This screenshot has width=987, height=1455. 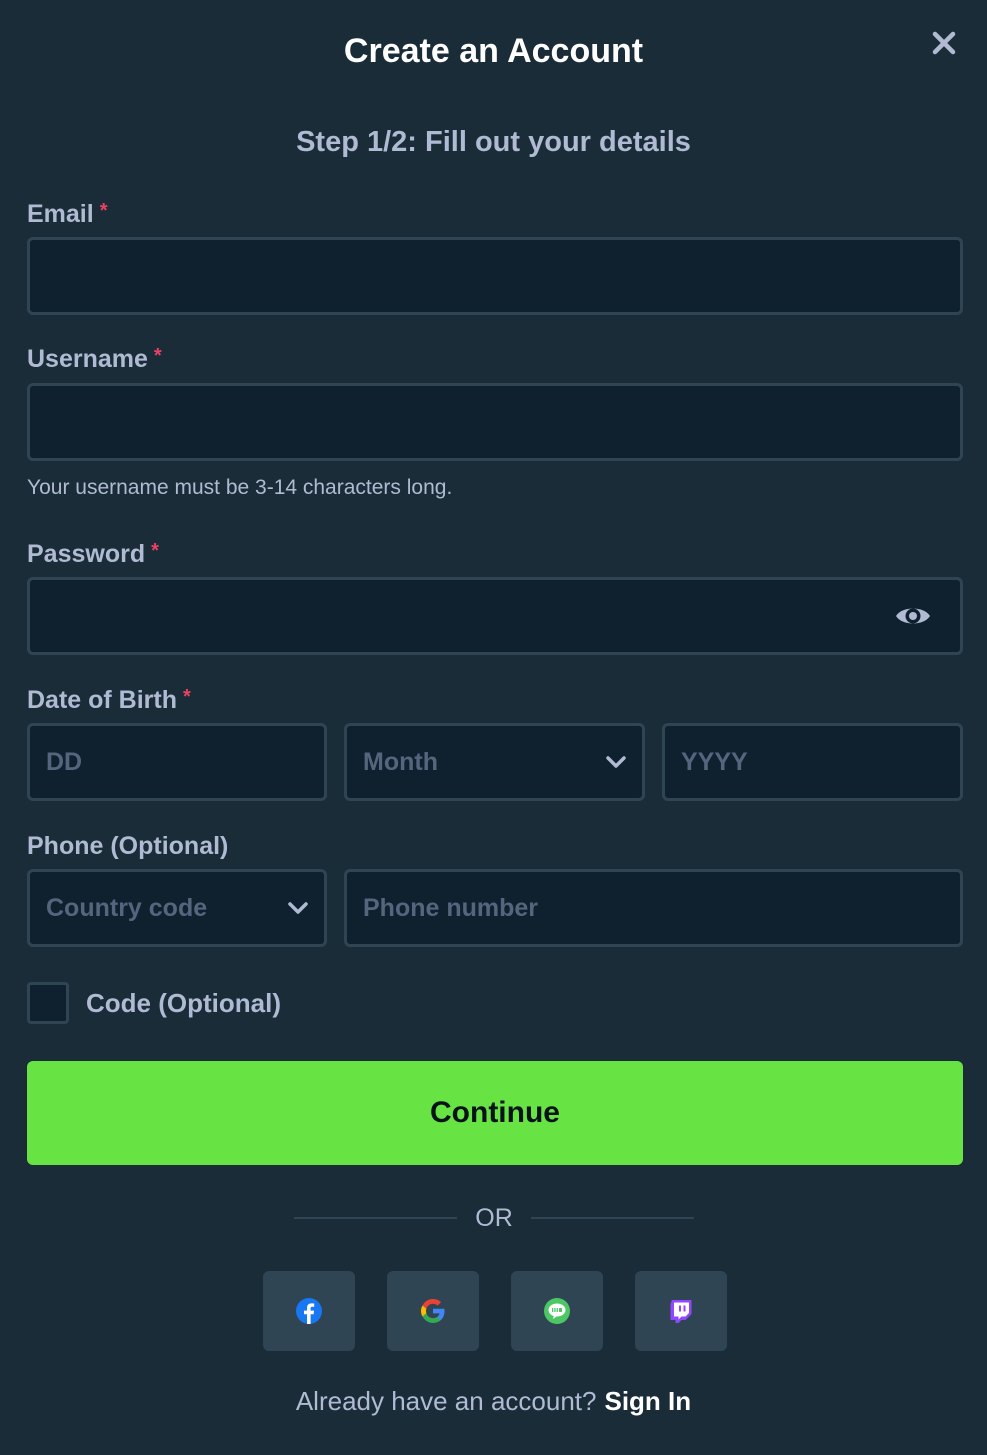 I want to click on facebook-icon, so click(x=309, y=1311).